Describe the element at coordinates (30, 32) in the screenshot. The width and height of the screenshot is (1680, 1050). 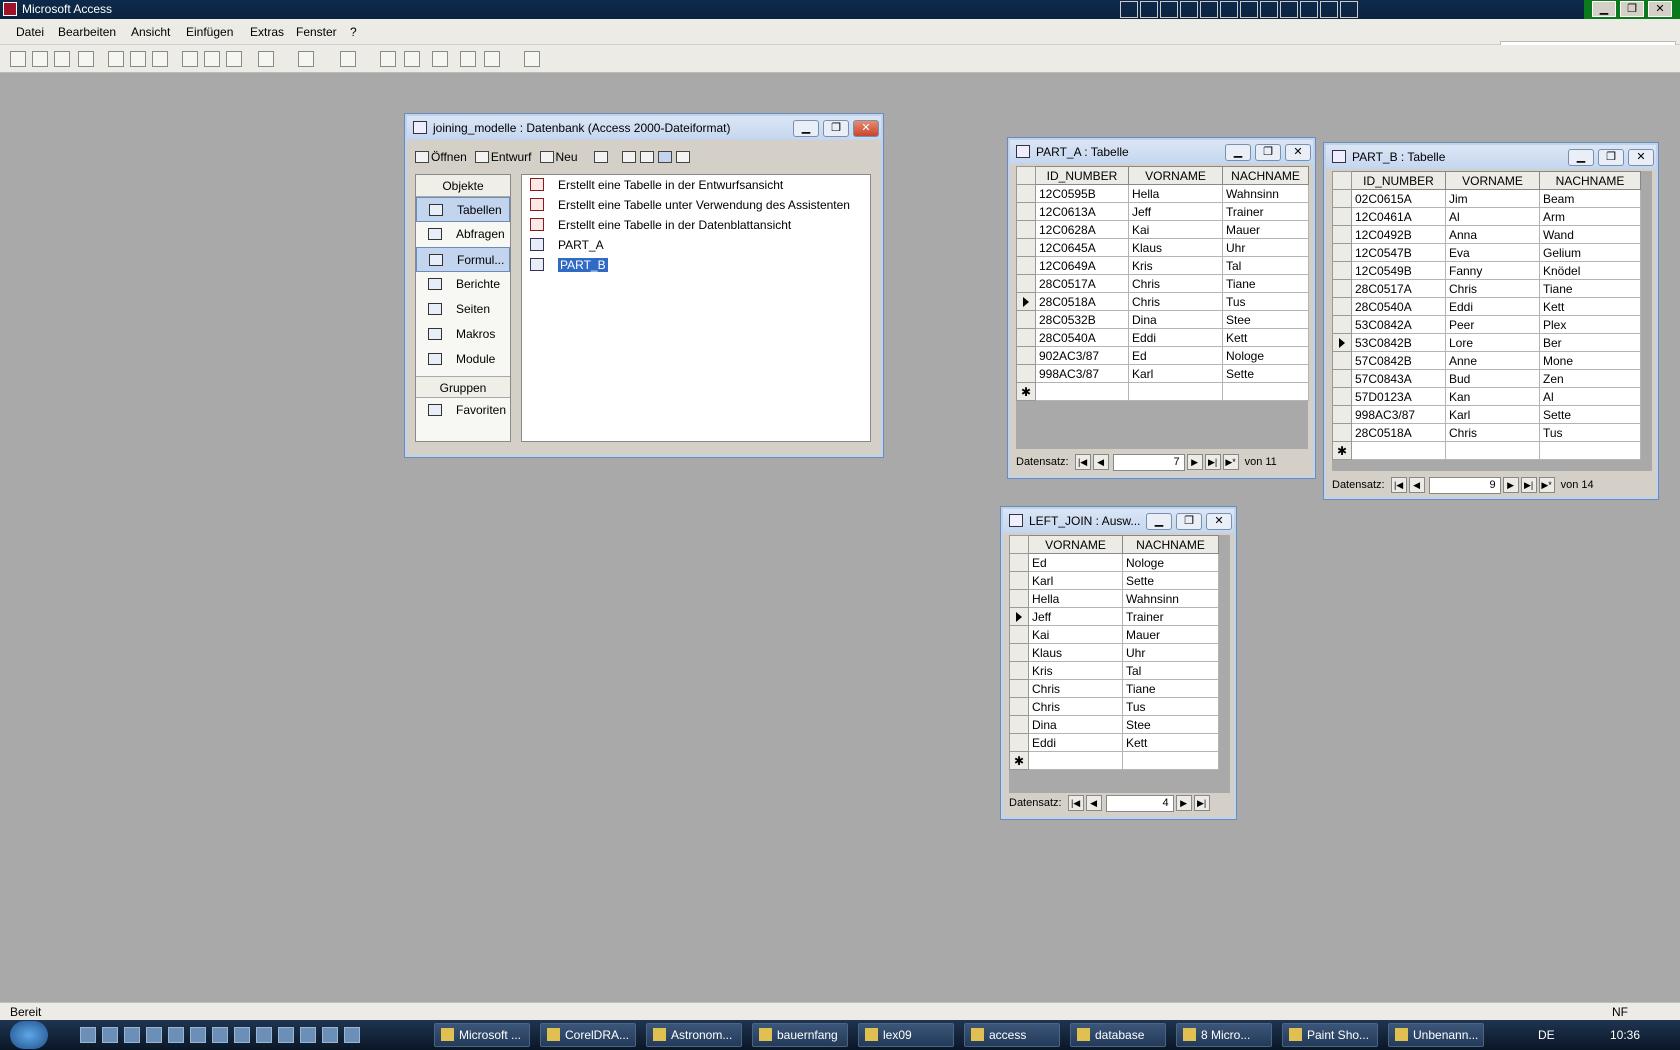
I see `menu-datei: Datei` at that location.